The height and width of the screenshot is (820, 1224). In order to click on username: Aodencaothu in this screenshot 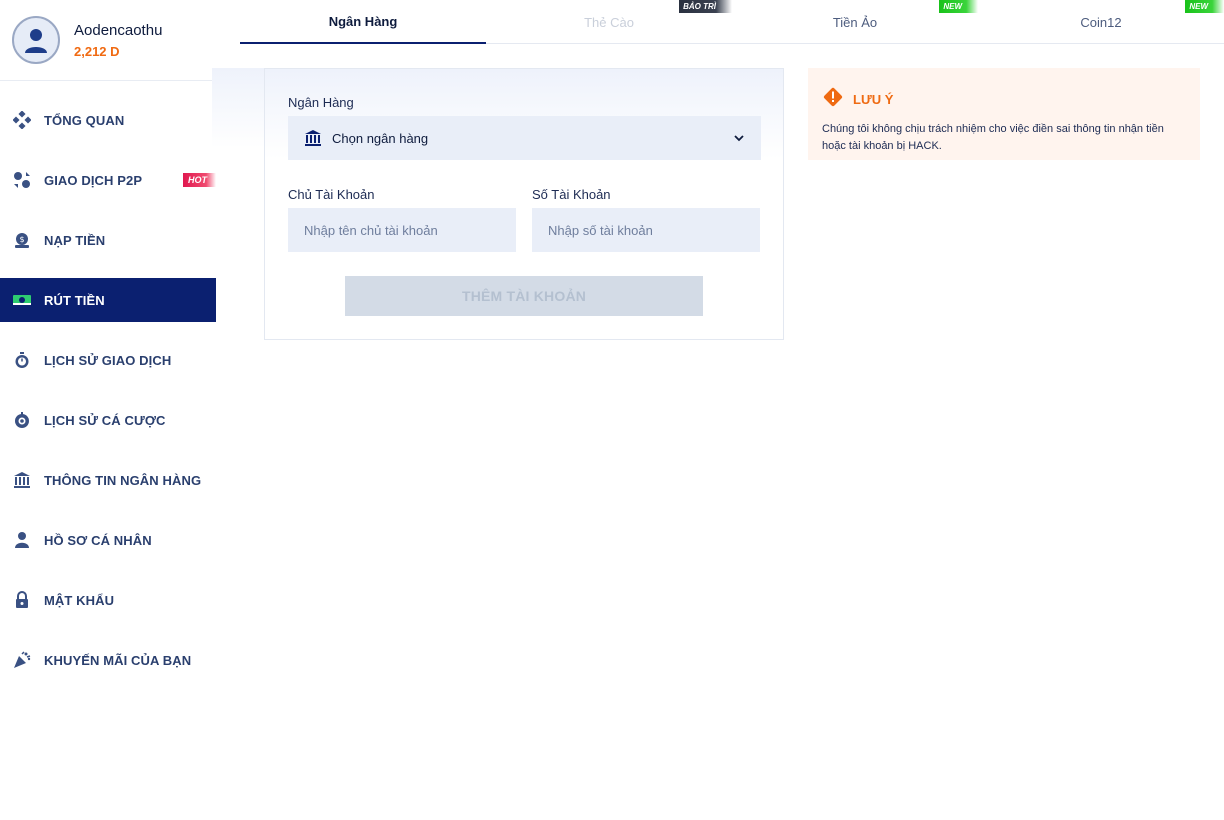, I will do `click(118, 30)`.